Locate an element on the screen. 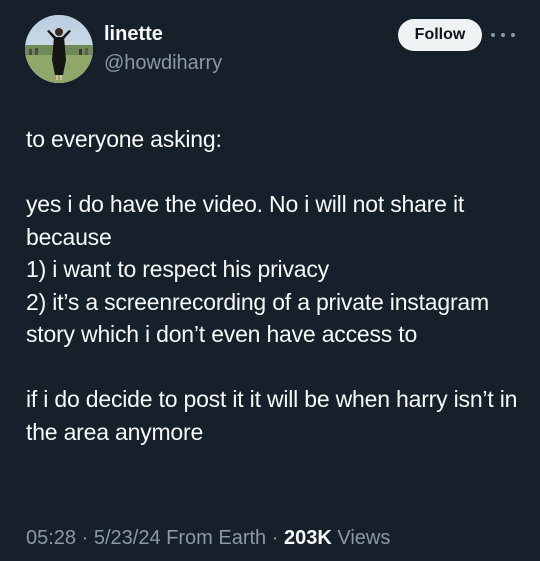 The image size is (540, 561). avatar is located at coordinates (59, 49).